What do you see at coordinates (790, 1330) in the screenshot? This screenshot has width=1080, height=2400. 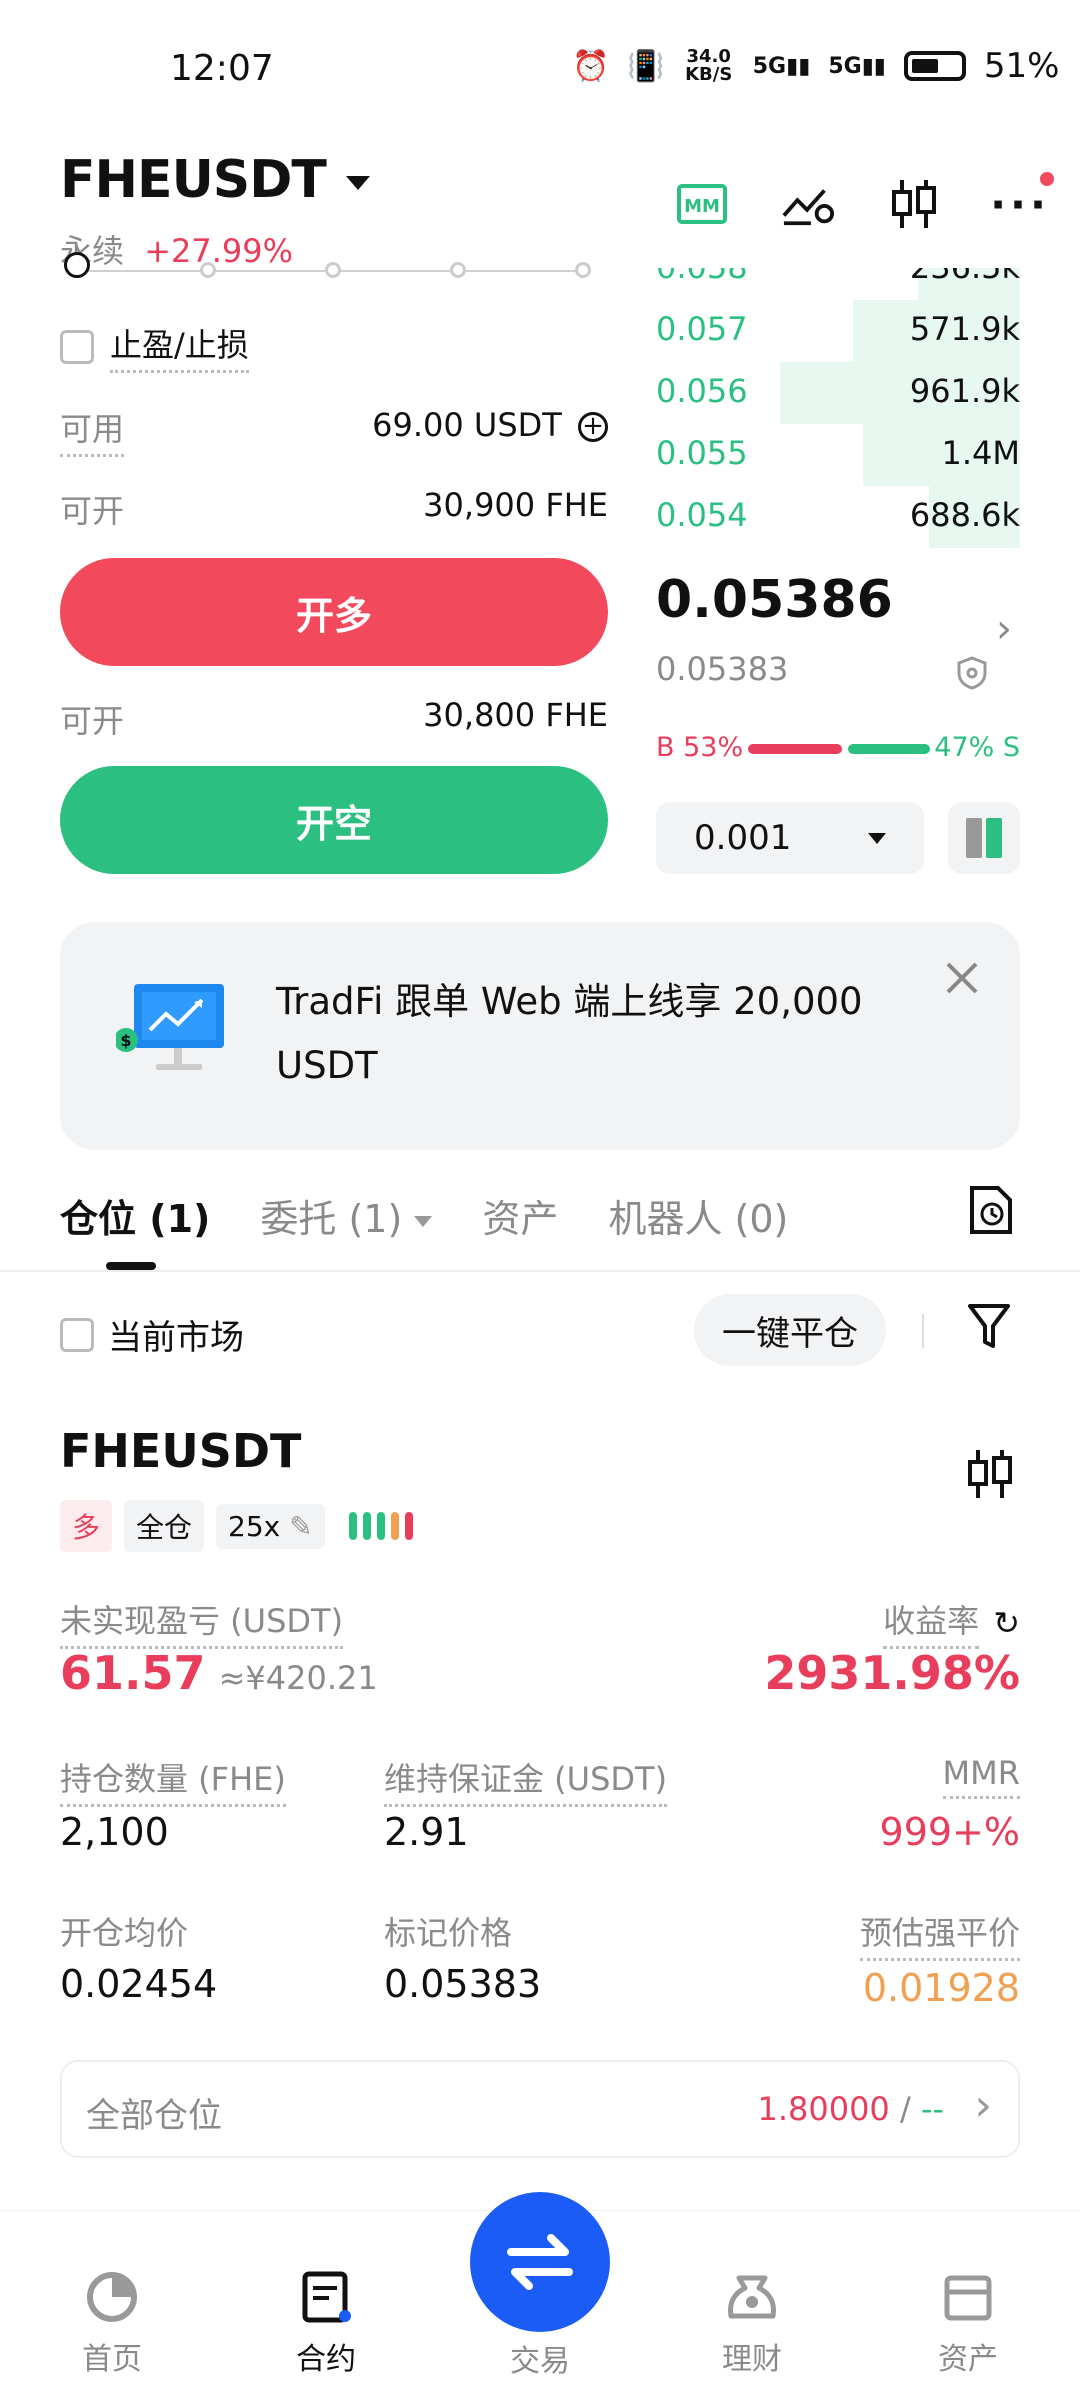 I see `close-all-button: 一键平仓` at bounding box center [790, 1330].